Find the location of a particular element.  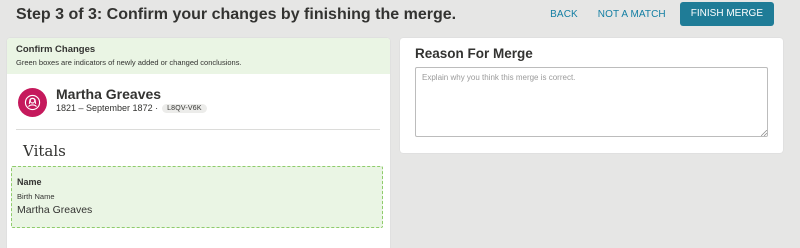

person-name: Martha Greaves is located at coordinates (108, 94).